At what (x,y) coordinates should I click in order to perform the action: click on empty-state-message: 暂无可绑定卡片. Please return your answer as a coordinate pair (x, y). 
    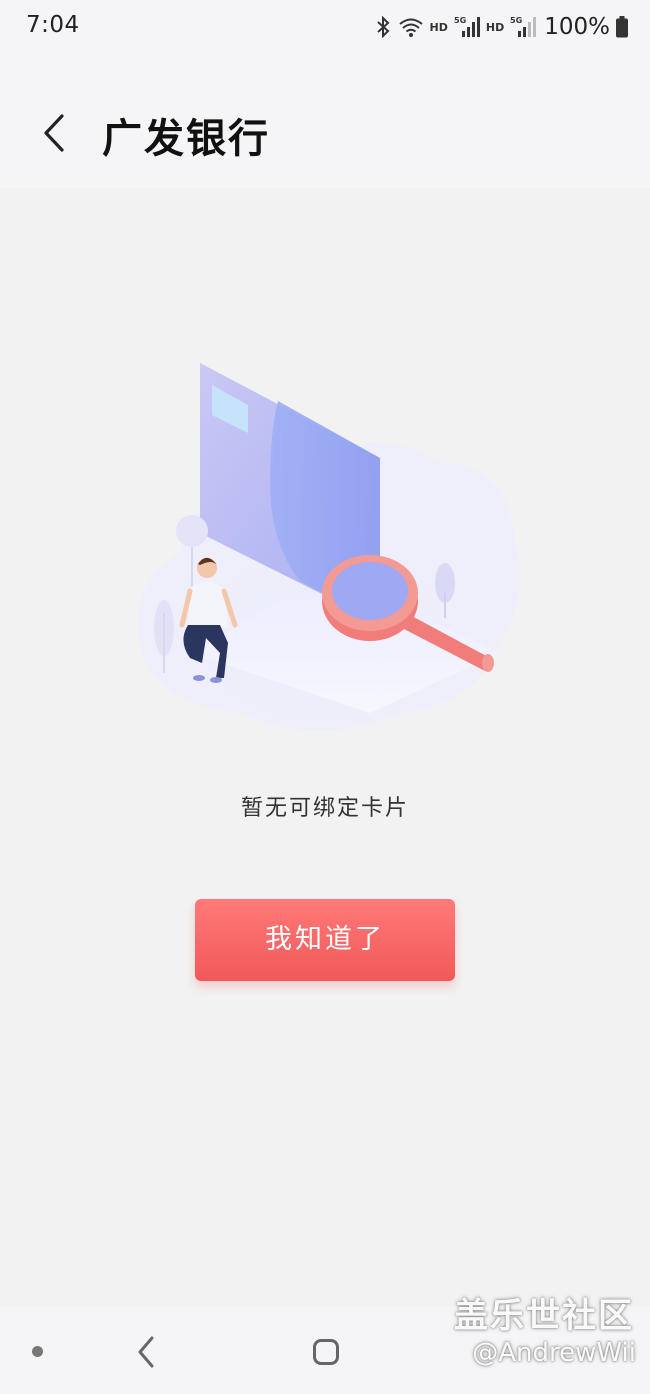
    Looking at the image, I should click on (324, 808).